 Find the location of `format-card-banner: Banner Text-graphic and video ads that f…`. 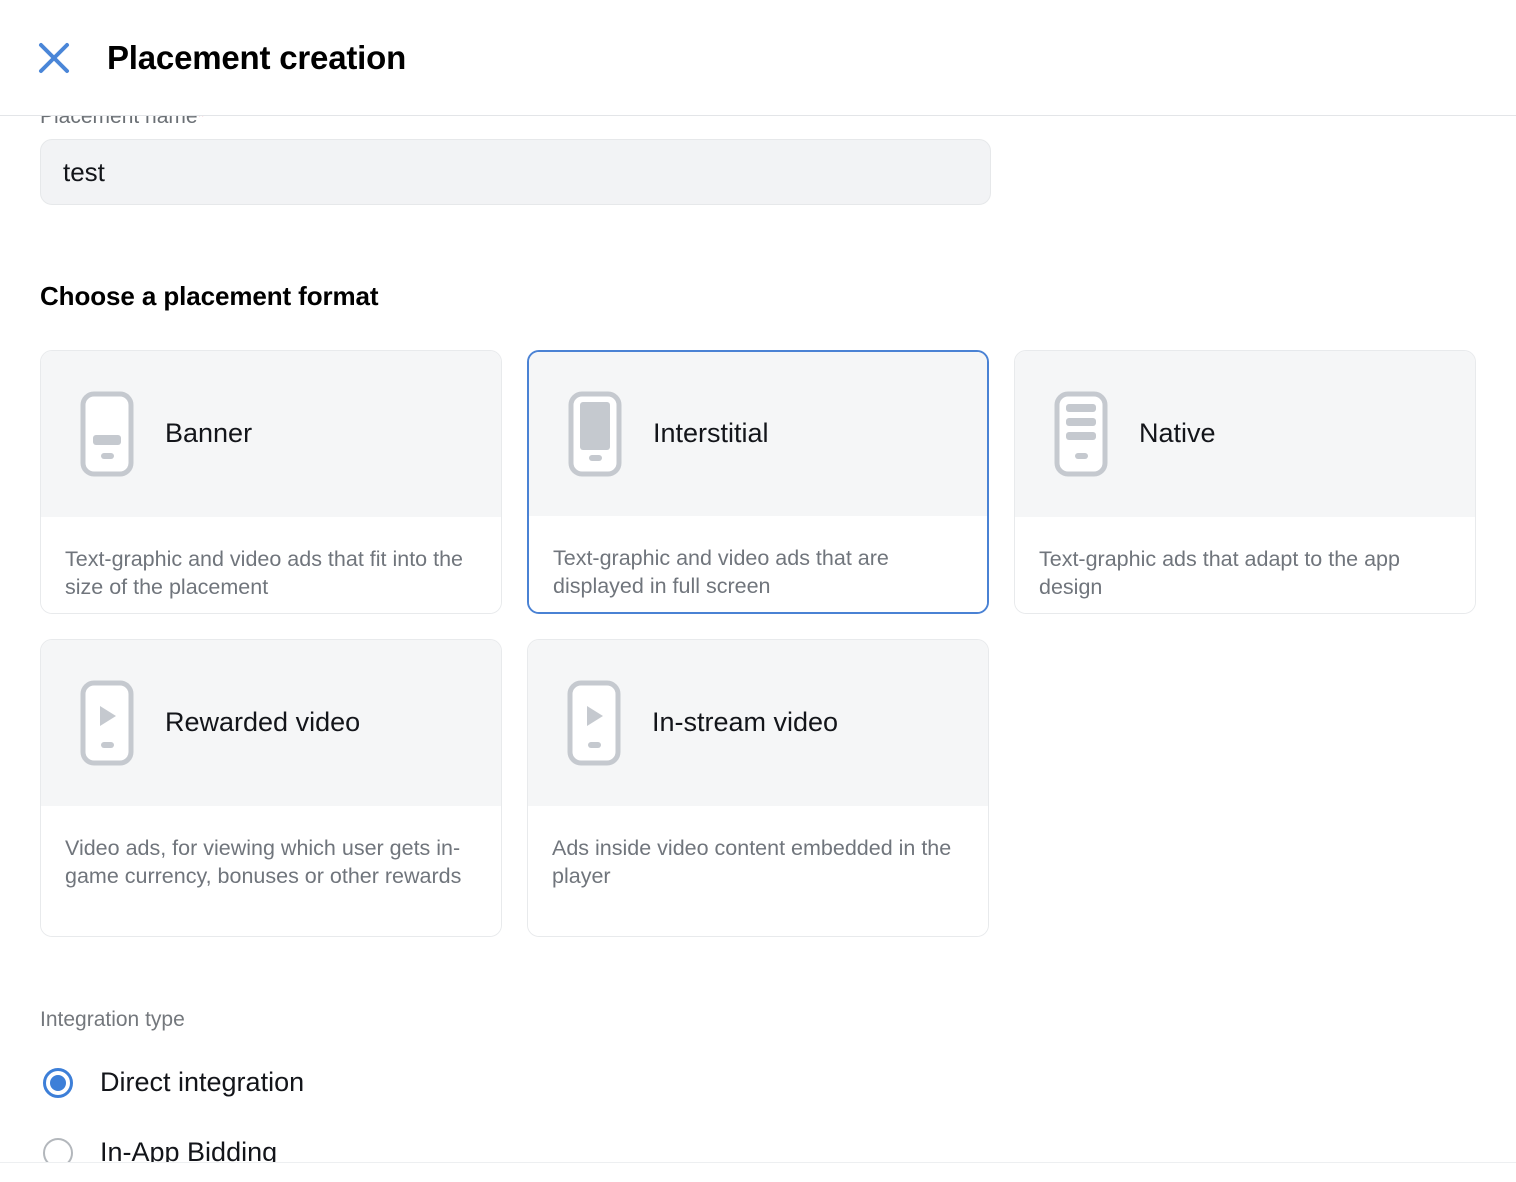

format-card-banner: Banner Text-graphic and video ads that f… is located at coordinates (271, 482).